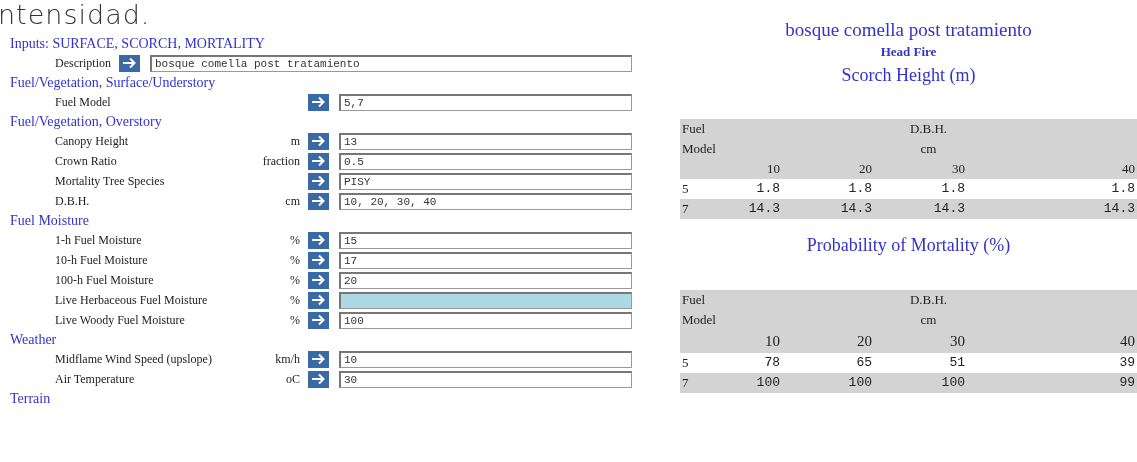 This screenshot has width=1137, height=462. What do you see at coordinates (485, 359) in the screenshot?
I see `input-field: 10` at bounding box center [485, 359].